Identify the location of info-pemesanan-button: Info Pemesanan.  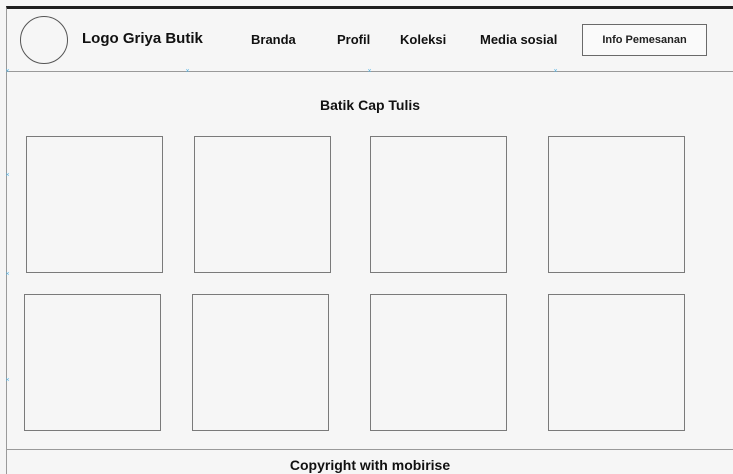
(644, 40).